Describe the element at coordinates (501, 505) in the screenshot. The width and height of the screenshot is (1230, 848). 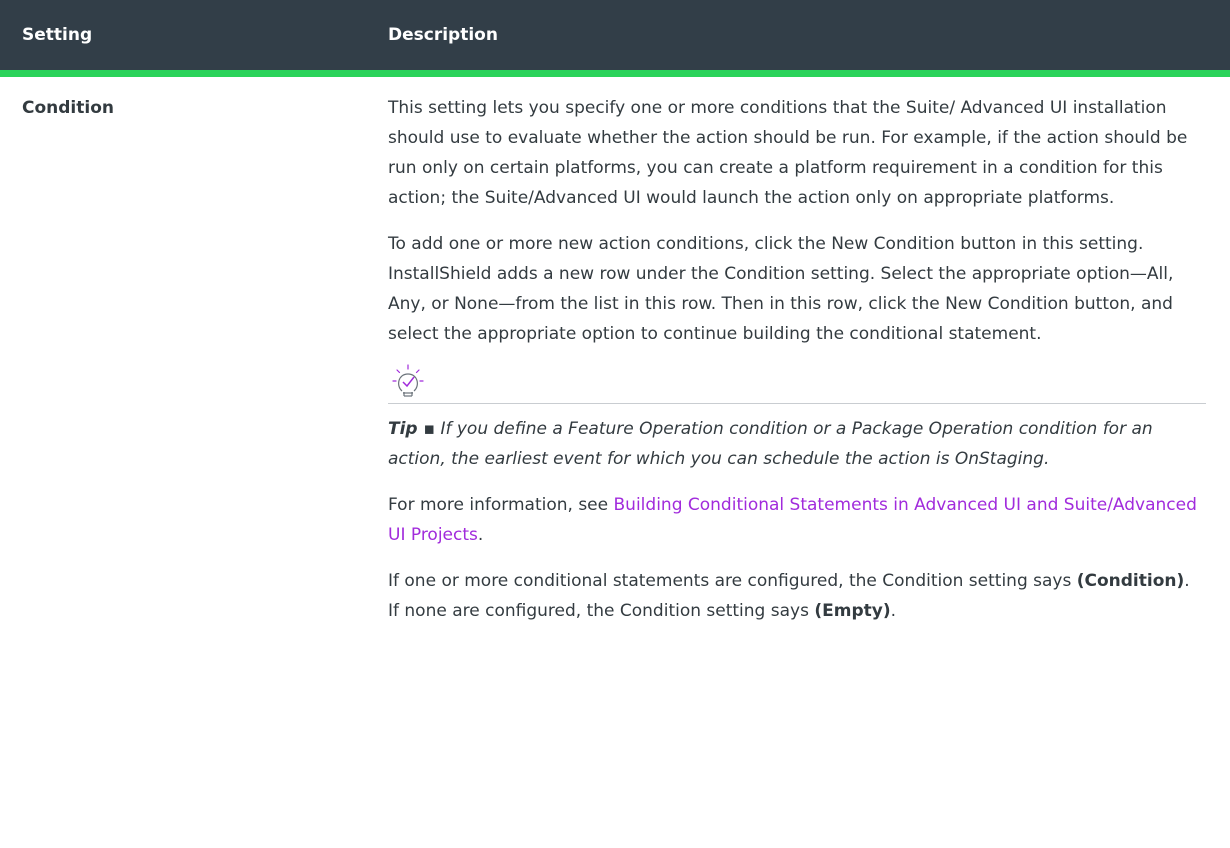
I see `more-info-prefix: For more information, see` at that location.